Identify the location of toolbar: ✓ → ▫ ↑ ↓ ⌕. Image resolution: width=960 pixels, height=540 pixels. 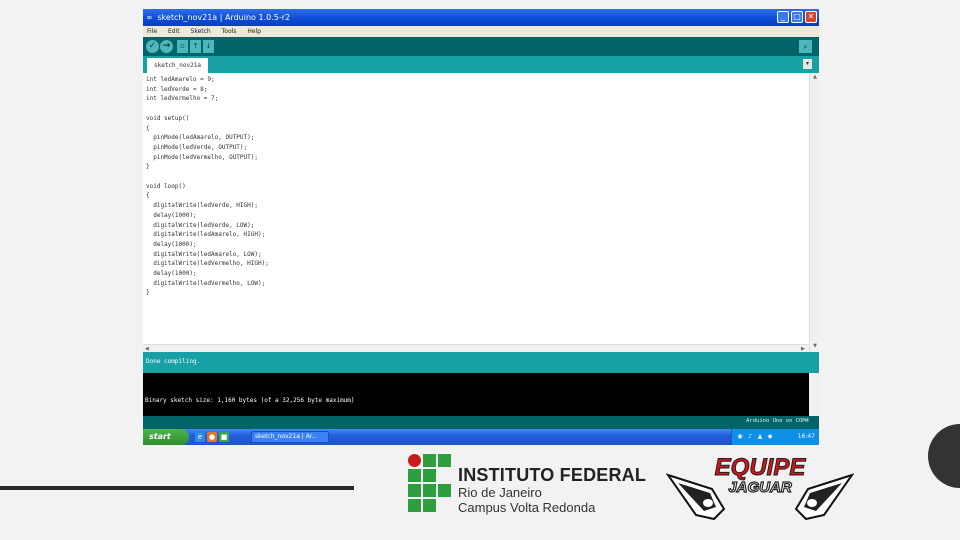
(481, 46).